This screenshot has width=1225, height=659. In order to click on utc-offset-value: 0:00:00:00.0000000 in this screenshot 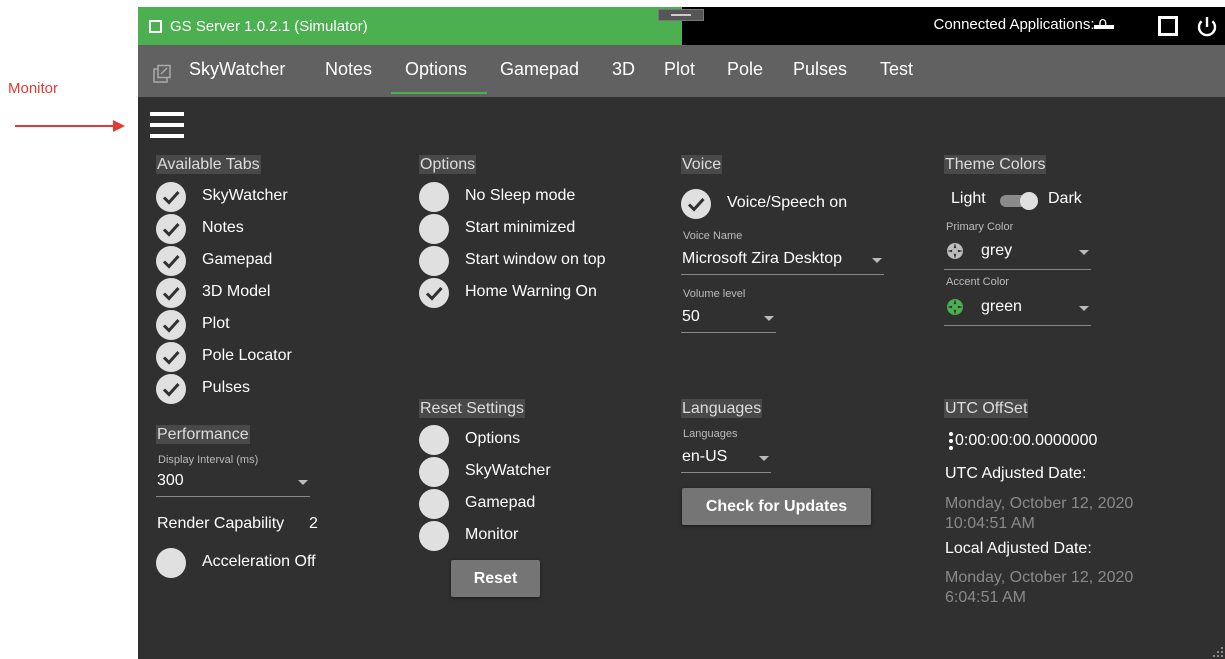, I will do `click(1026, 441)`.